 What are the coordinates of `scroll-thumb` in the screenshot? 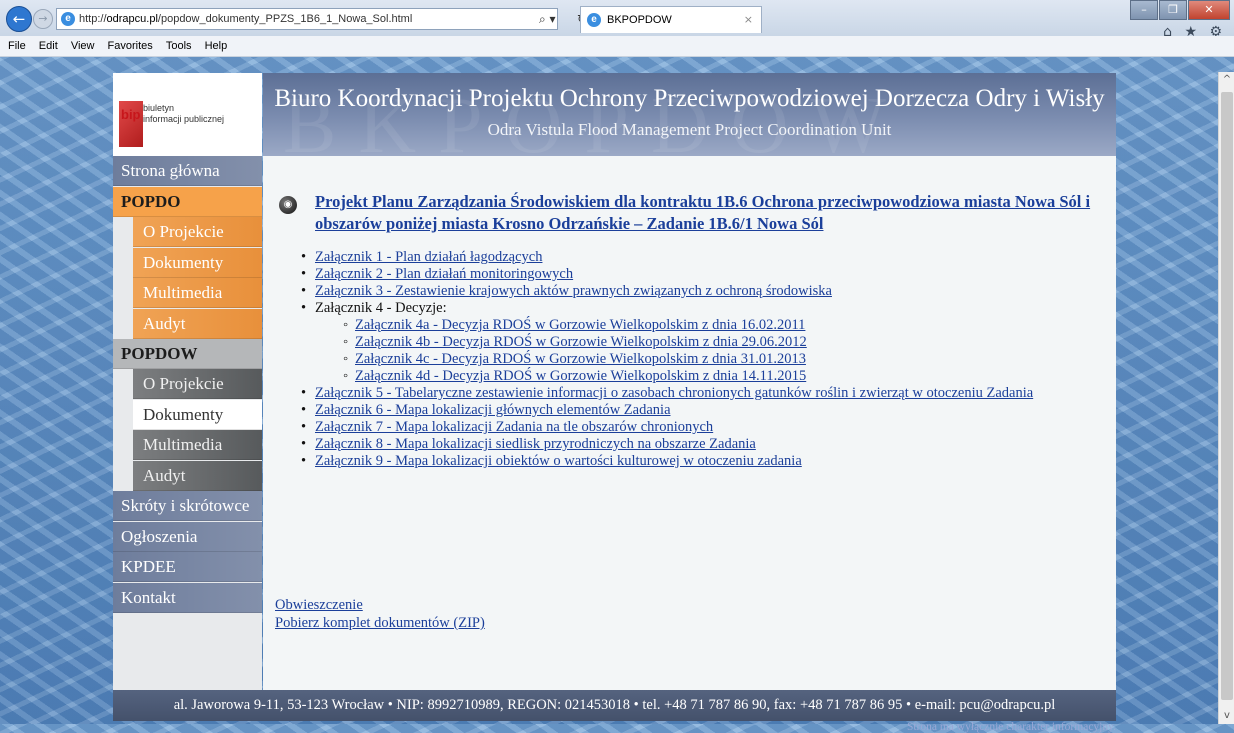 It's located at (1227, 396).